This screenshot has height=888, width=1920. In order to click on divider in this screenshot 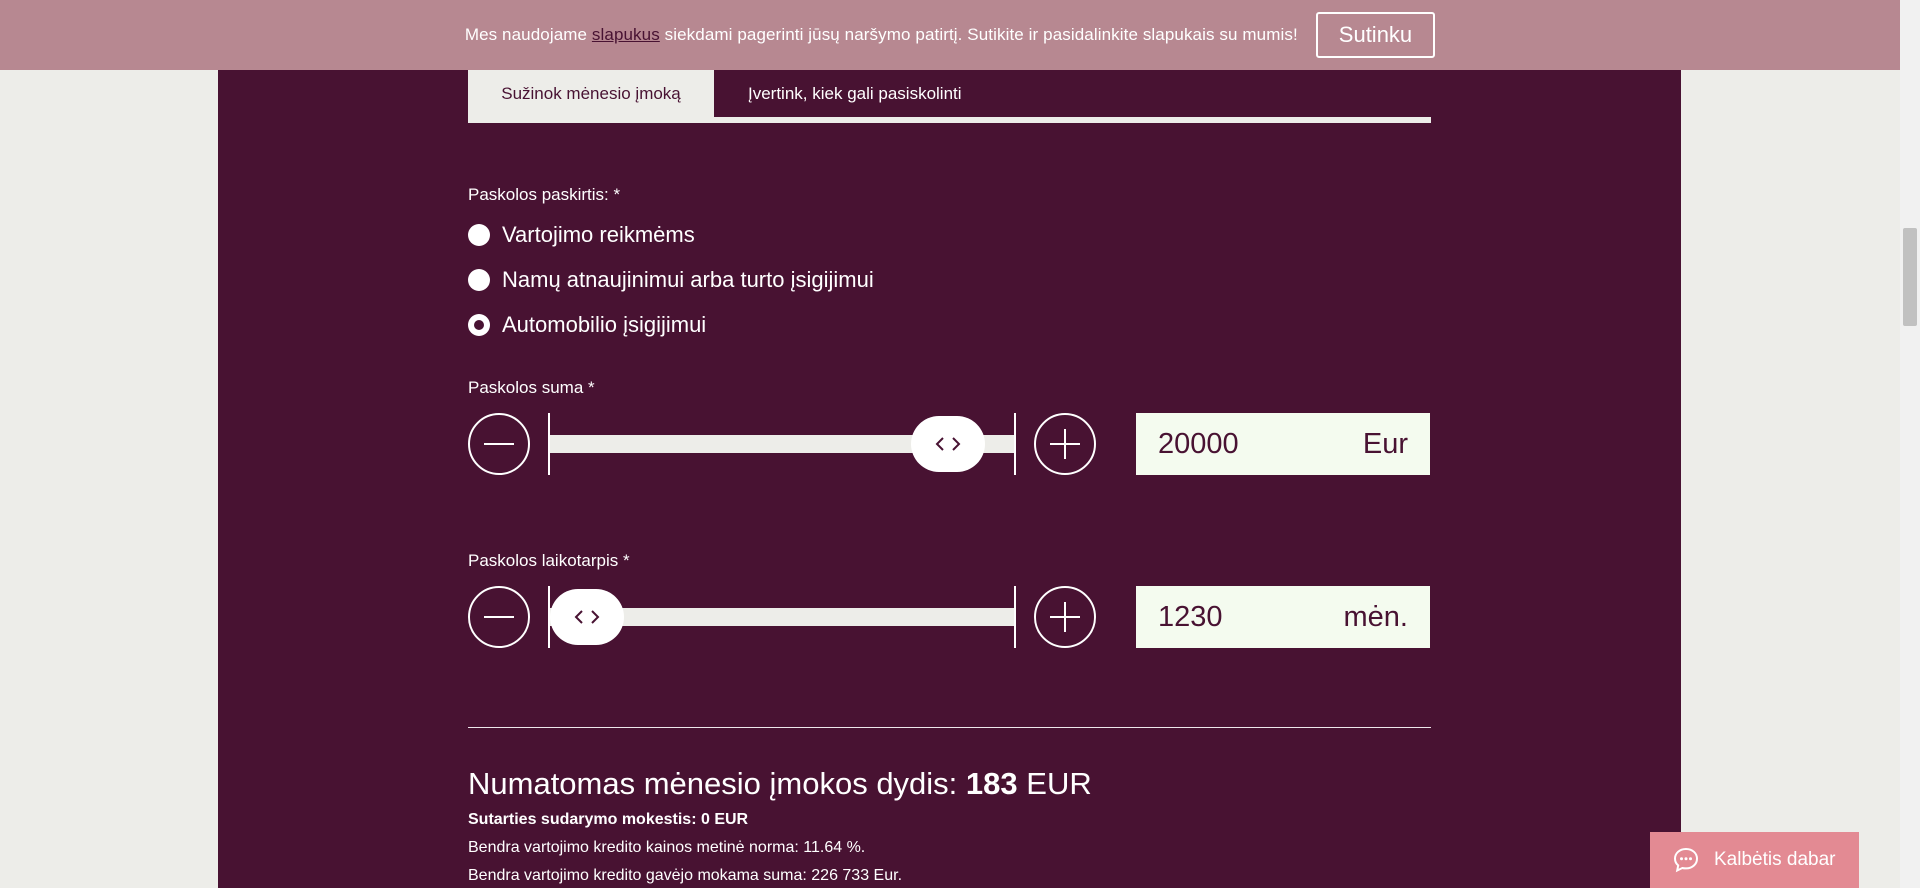, I will do `click(949, 727)`.